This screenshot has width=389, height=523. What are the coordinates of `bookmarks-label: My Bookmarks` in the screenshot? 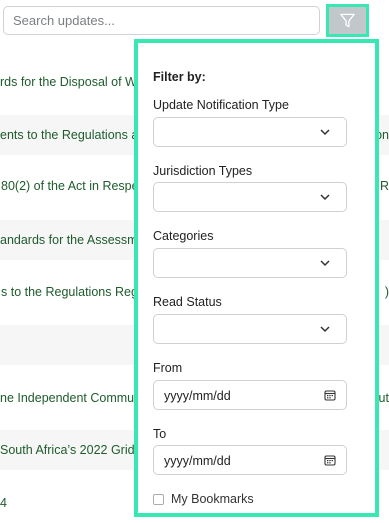 It's located at (212, 499).